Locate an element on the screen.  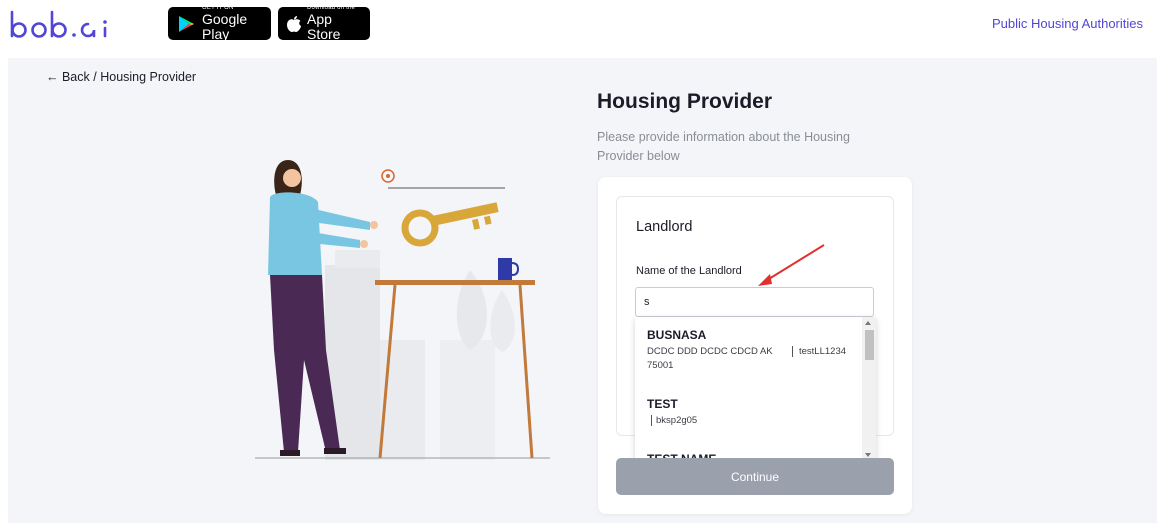
bob-ai-logo is located at coordinates (63, 25).